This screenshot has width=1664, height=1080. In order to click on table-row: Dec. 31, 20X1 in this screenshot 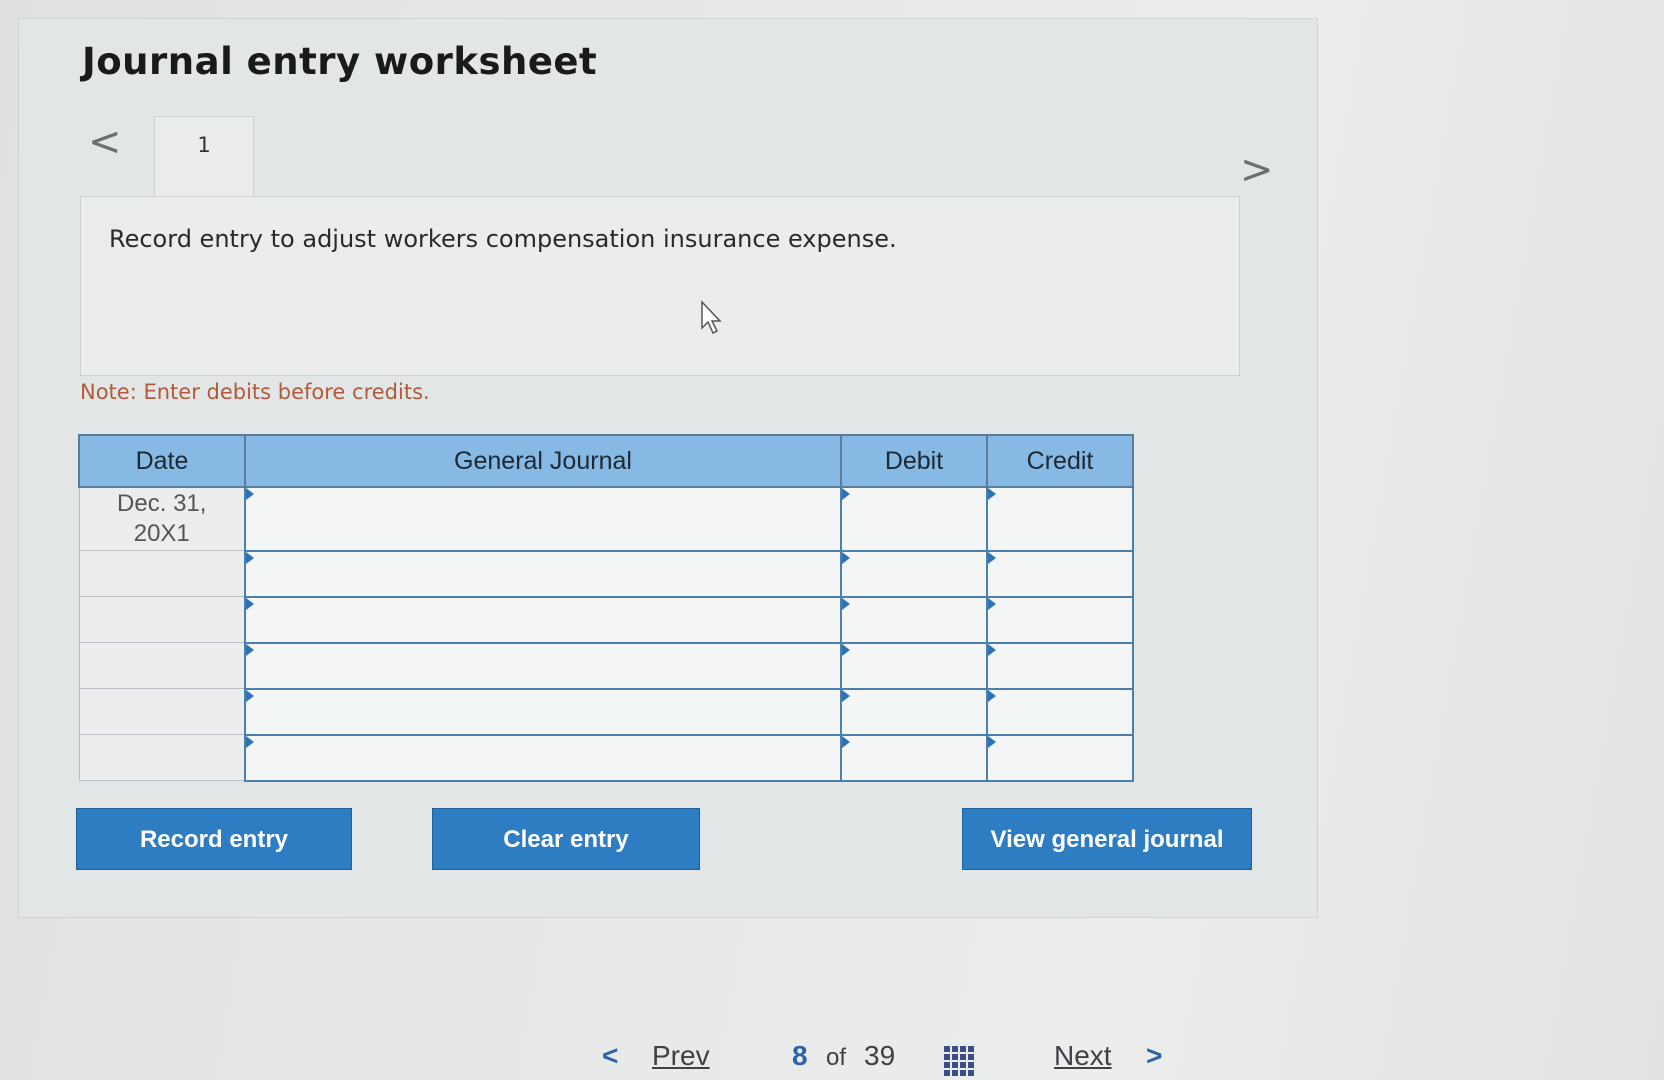, I will do `click(606, 519)`.